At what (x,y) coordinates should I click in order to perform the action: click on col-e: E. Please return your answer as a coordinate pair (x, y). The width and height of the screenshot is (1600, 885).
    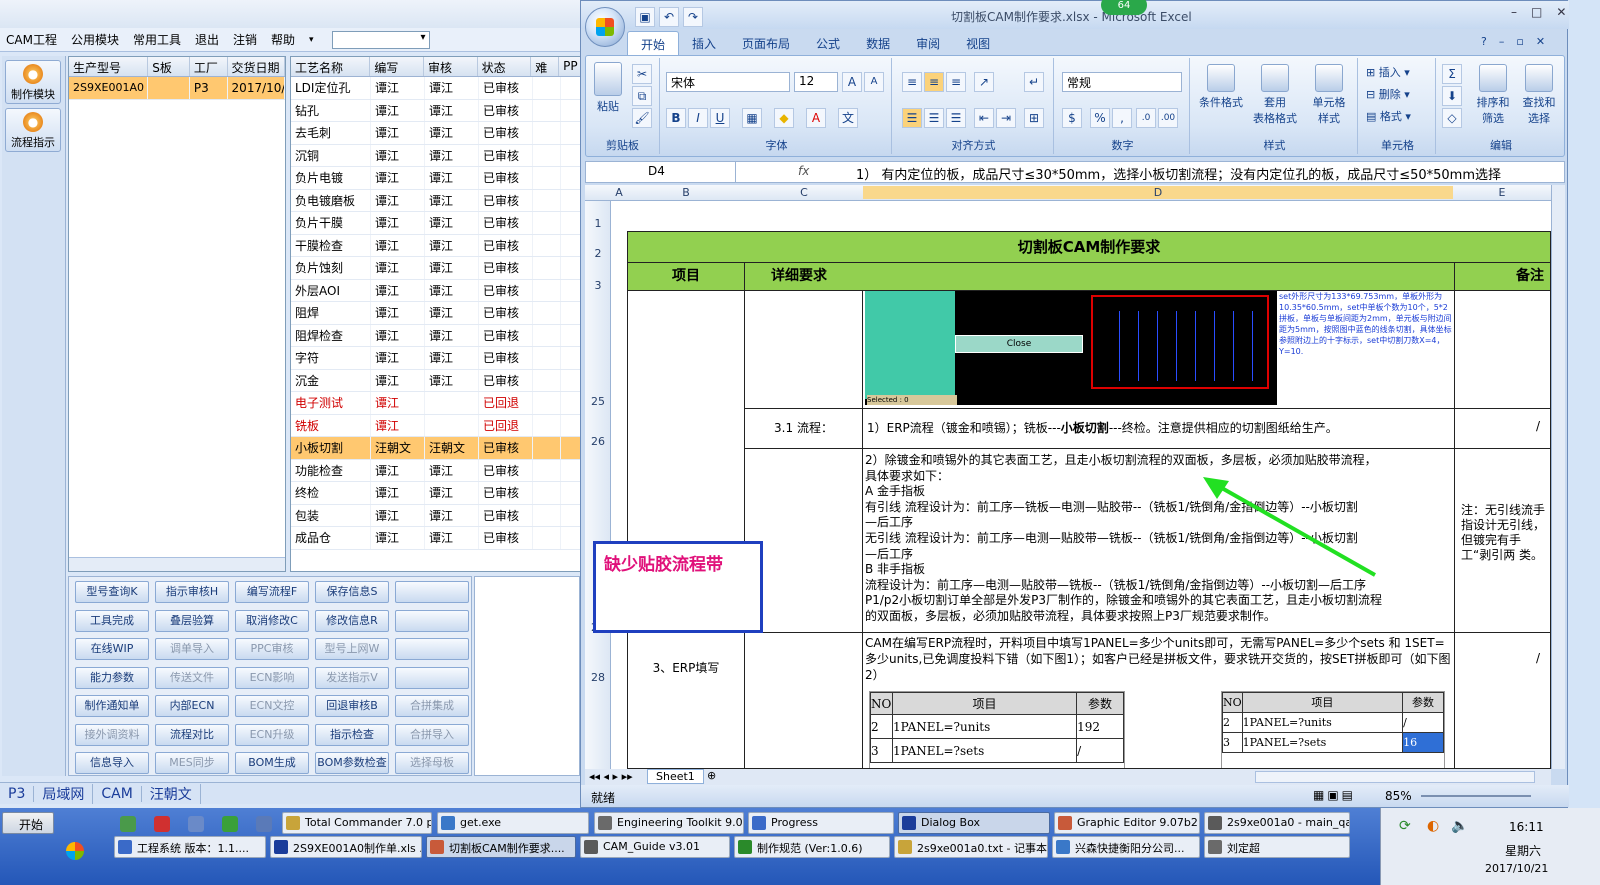
    Looking at the image, I should click on (1502, 192).